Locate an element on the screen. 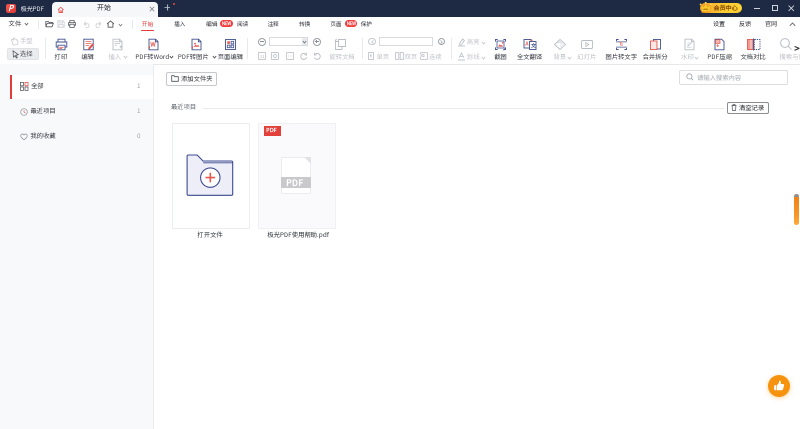 This screenshot has width=800, height=429. svg-text: 11 is located at coordinates (261, 56).